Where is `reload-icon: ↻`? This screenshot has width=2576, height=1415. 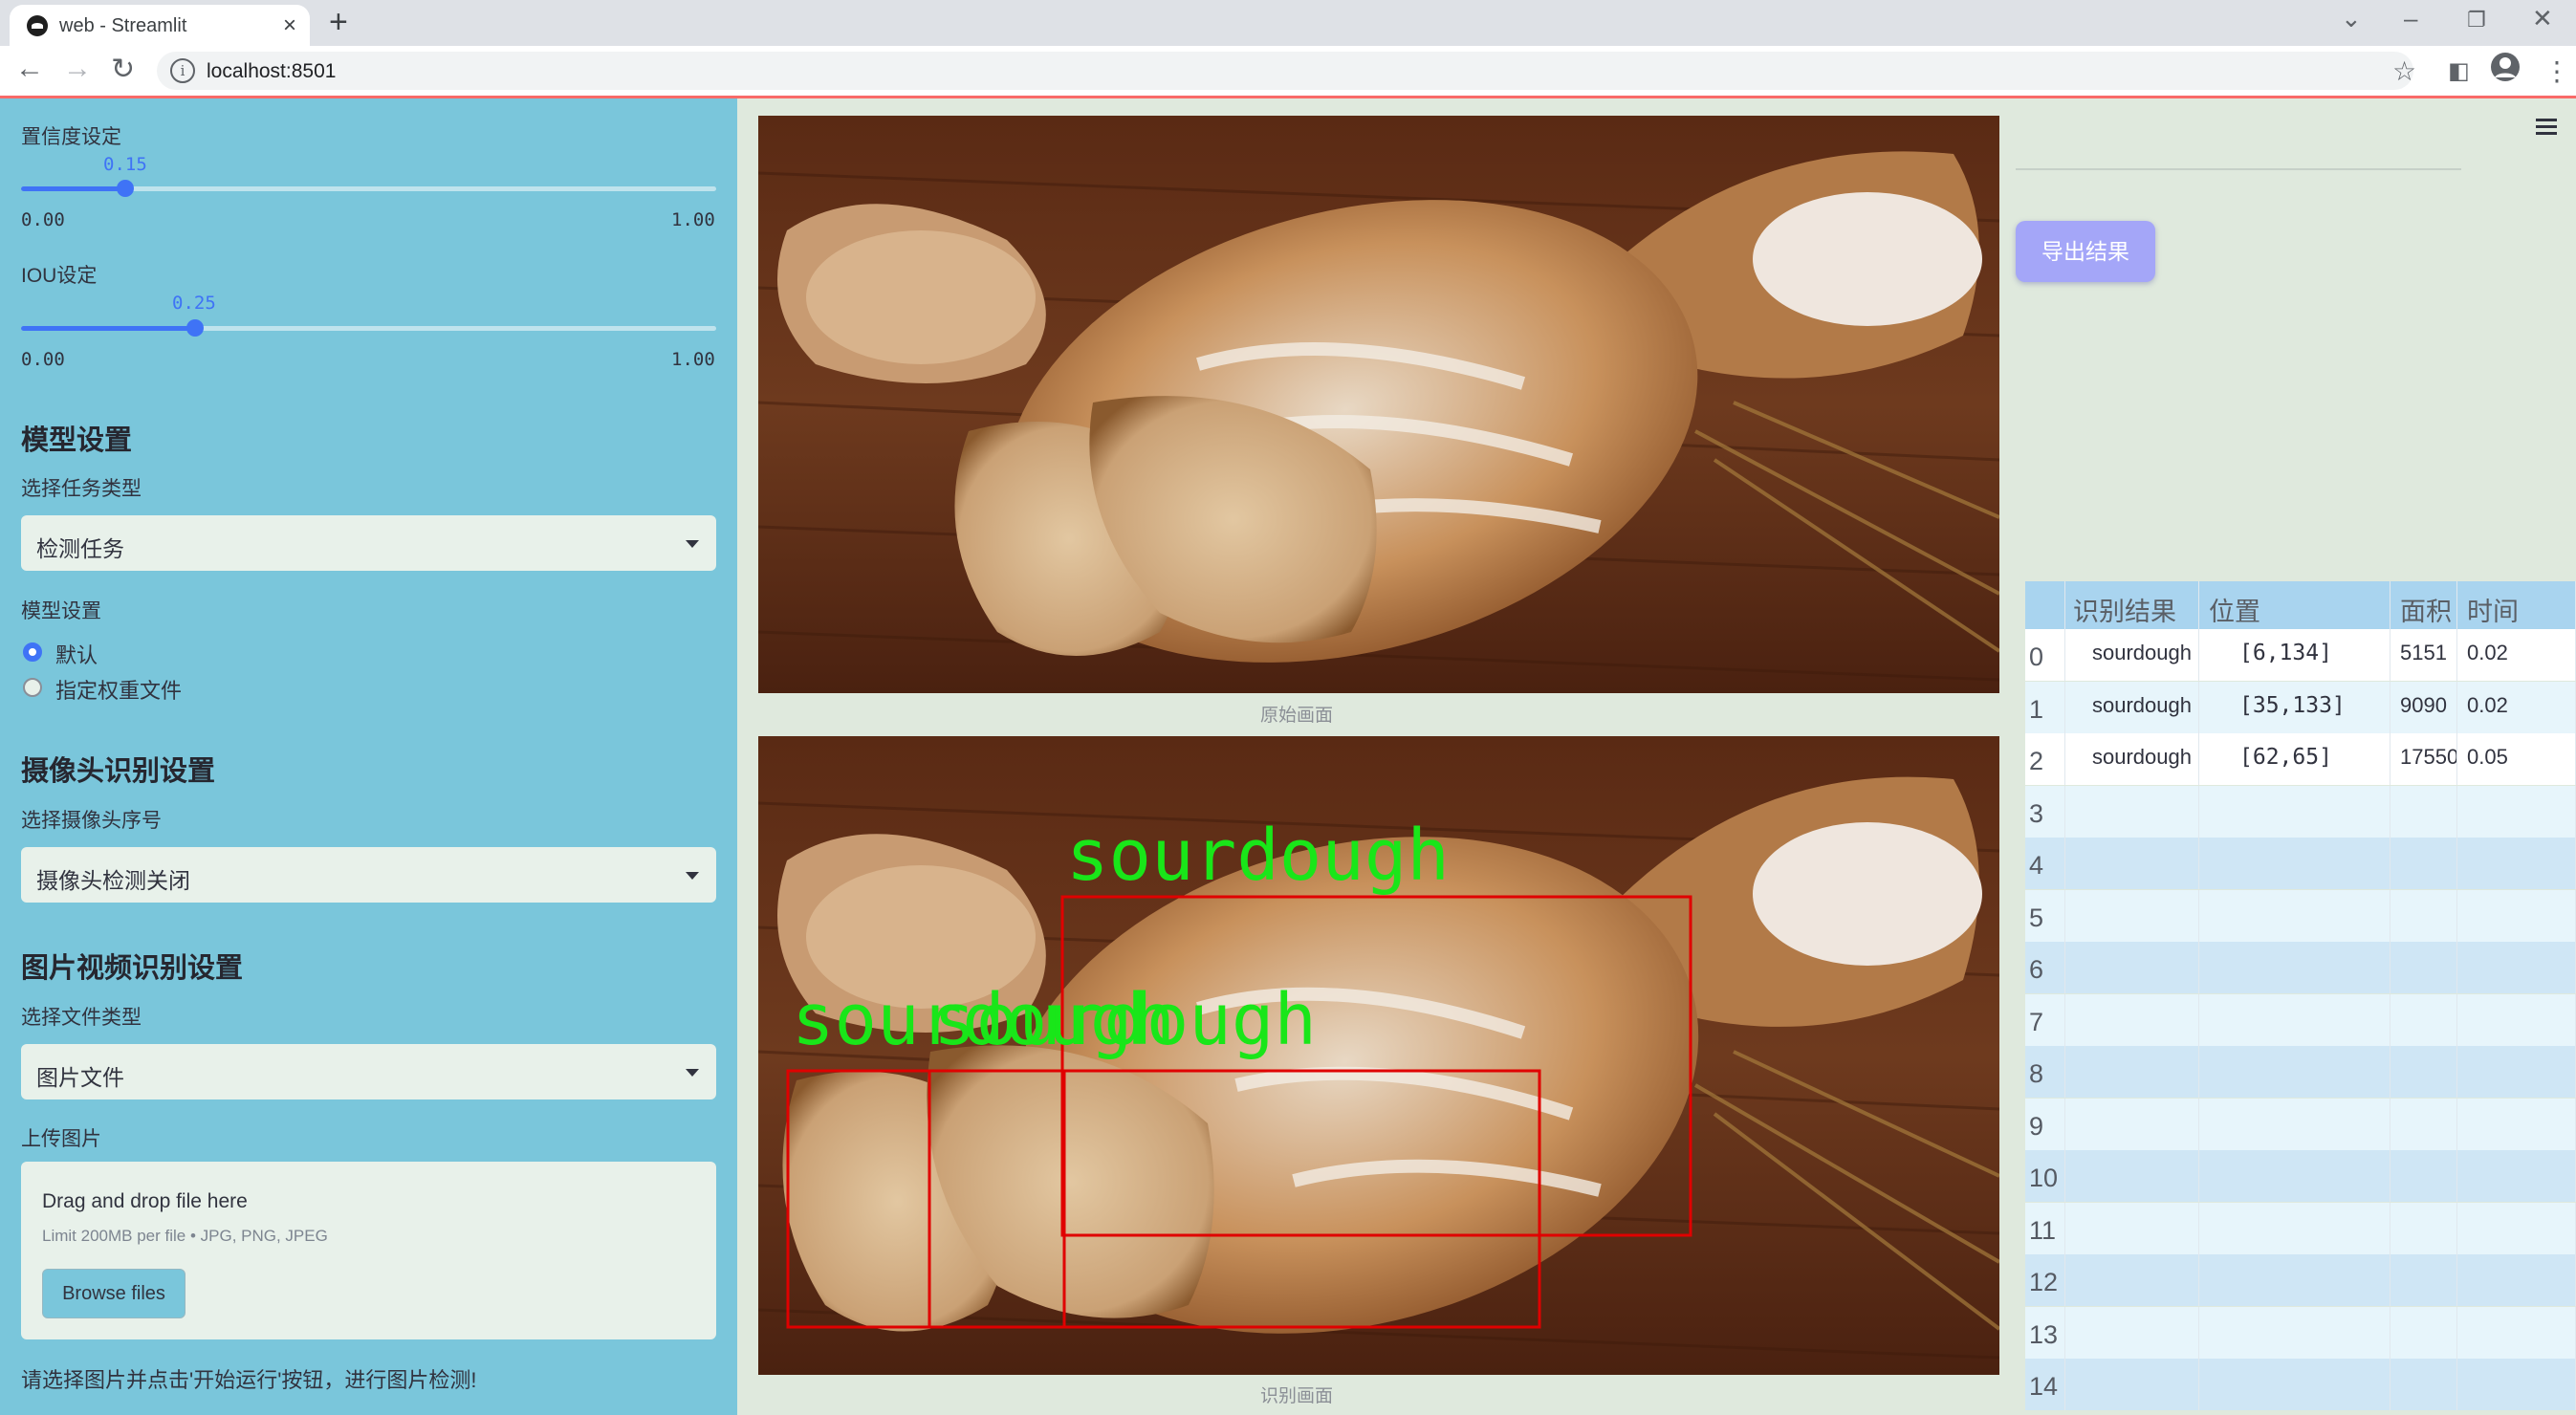 reload-icon: ↻ is located at coordinates (123, 69).